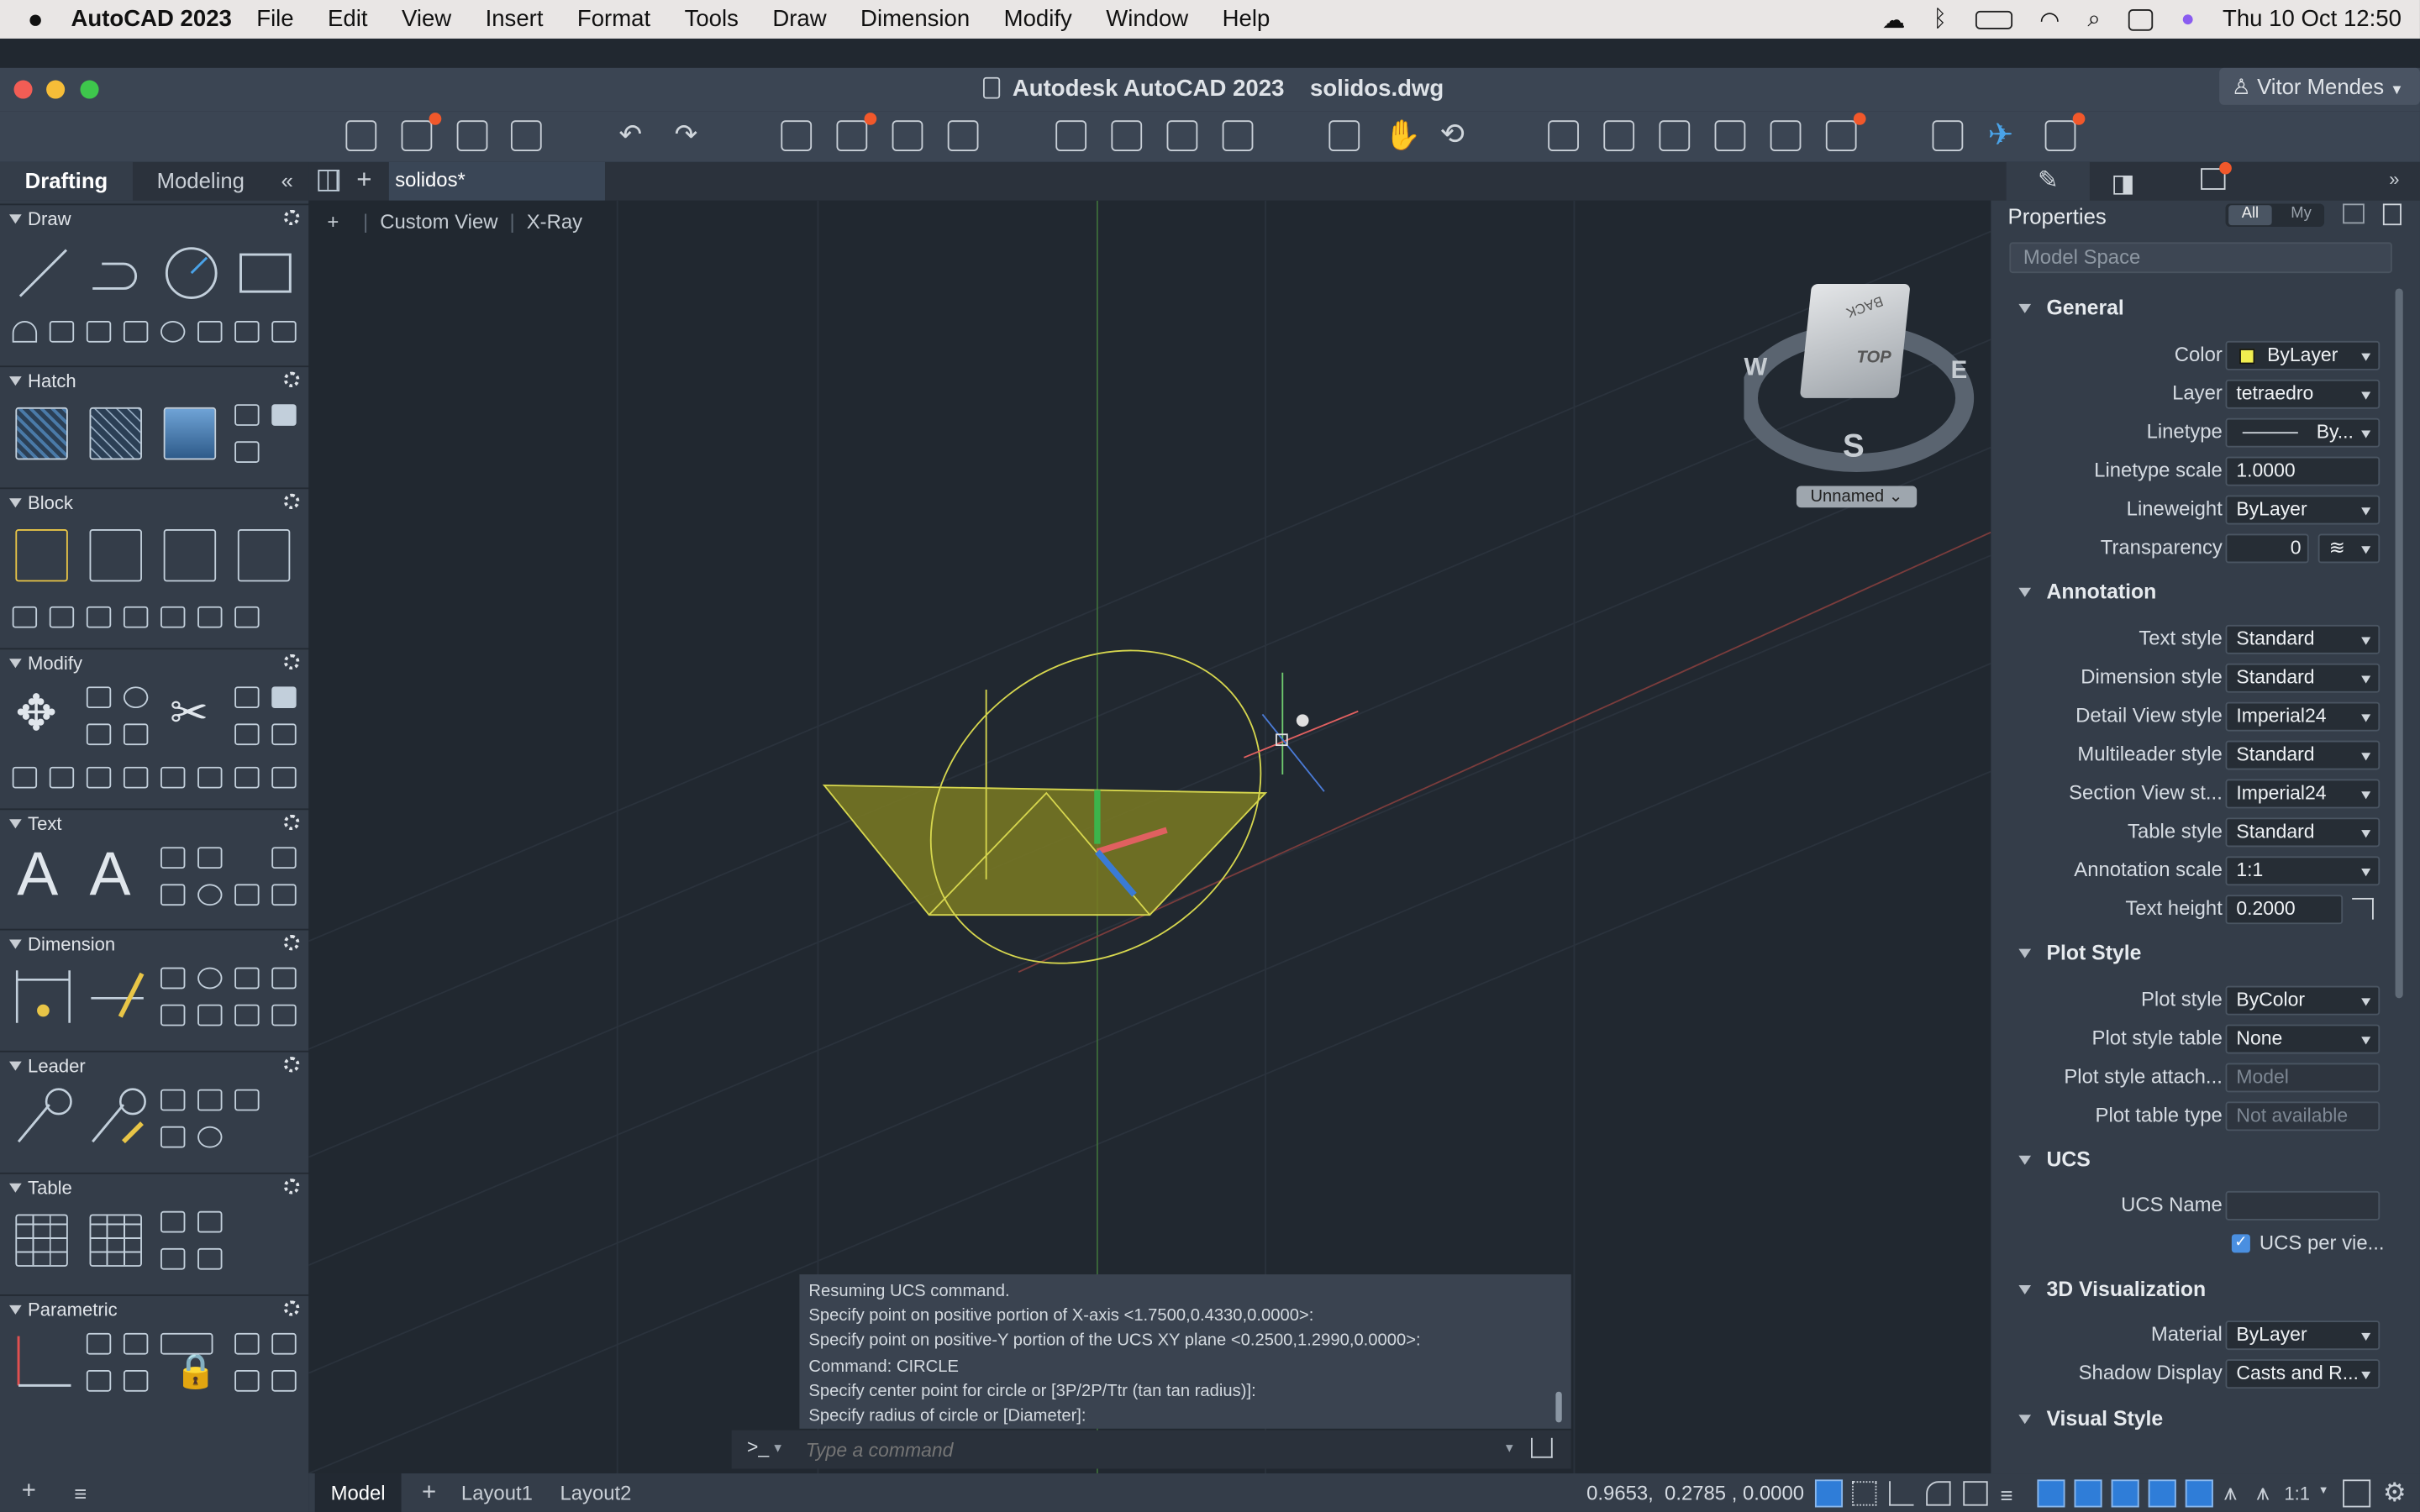 Image resolution: width=2420 pixels, height=1512 pixels. I want to click on extract-data-icon, so click(210, 617).